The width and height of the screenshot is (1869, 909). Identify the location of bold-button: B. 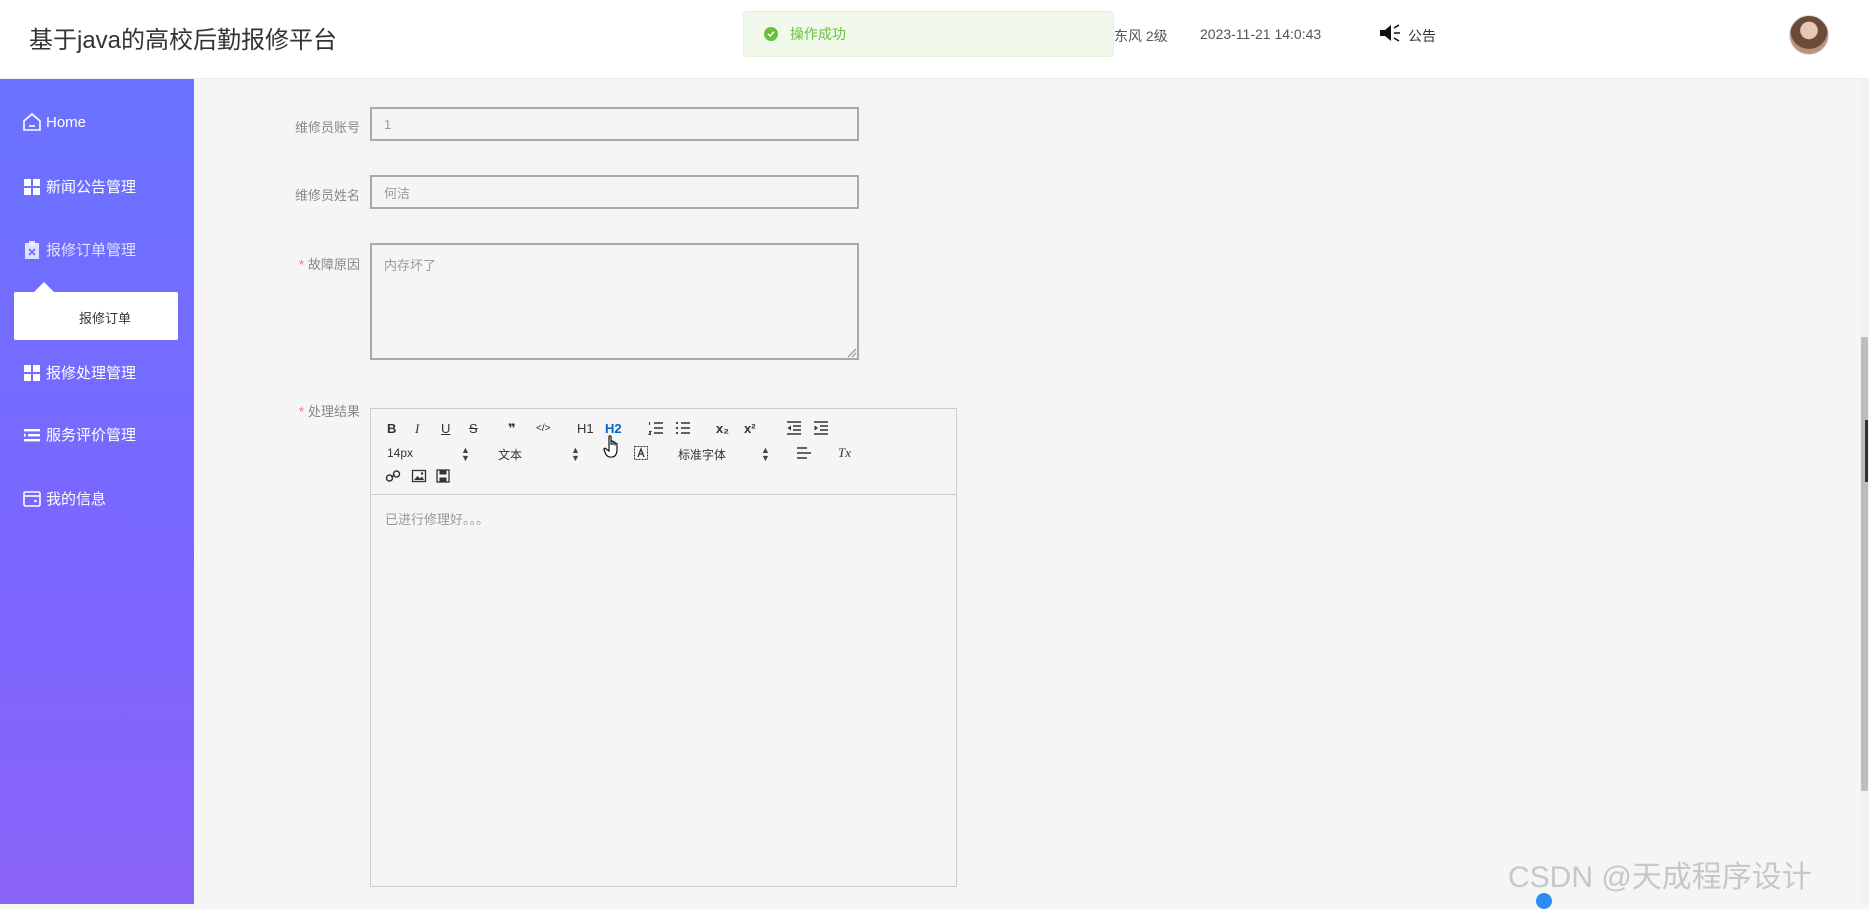
(391, 429).